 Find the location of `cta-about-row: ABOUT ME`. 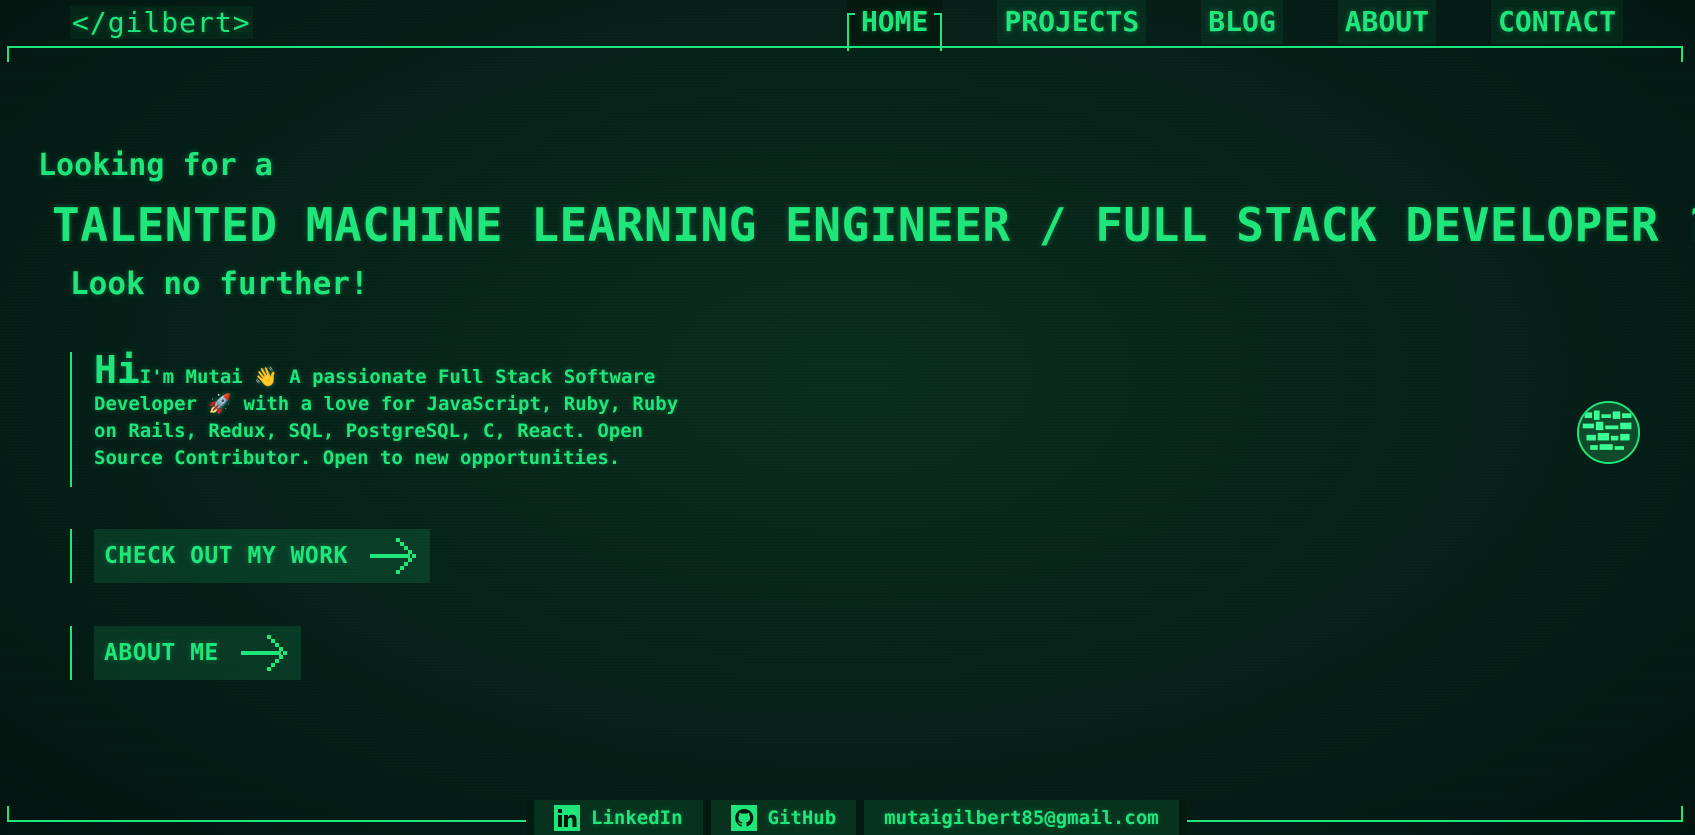

cta-about-row: ABOUT ME is located at coordinates (185, 653).